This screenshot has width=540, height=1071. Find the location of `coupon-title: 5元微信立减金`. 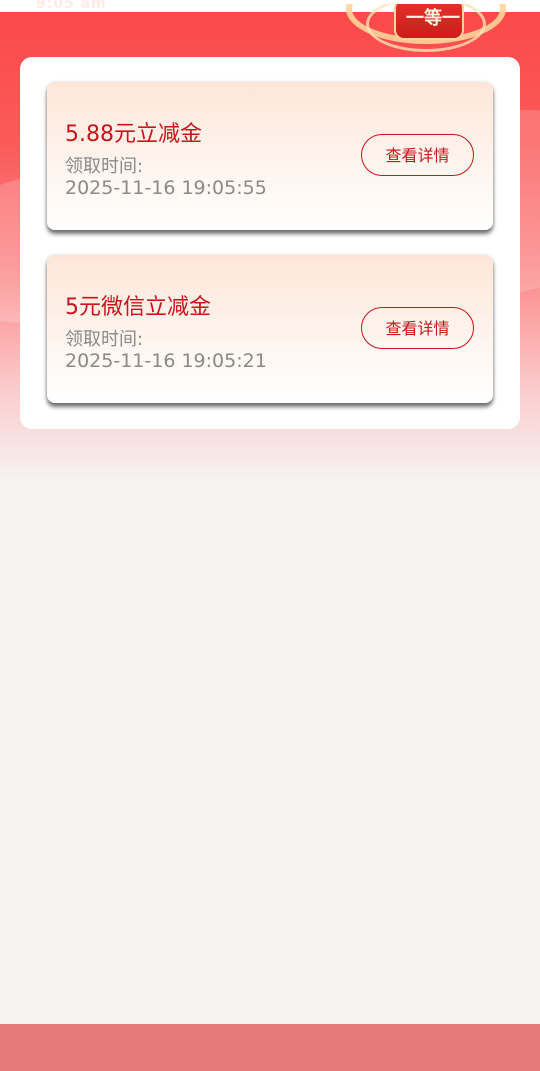

coupon-title: 5元微信立减金 is located at coordinates (138, 307).